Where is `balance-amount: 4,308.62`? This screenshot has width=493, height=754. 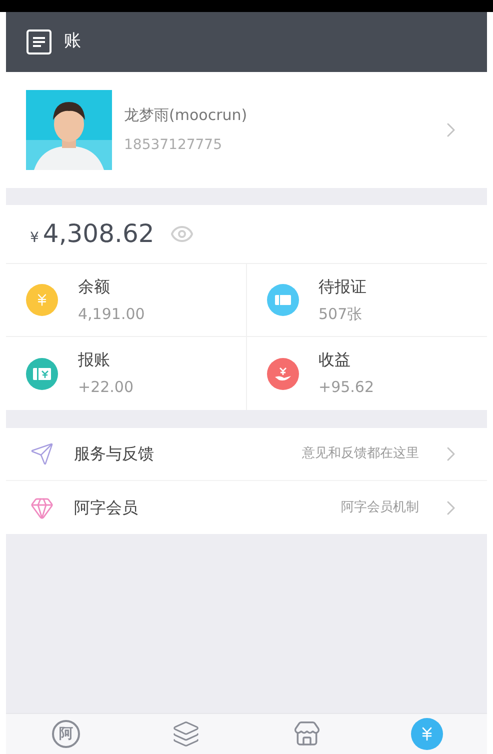
balance-amount: 4,308.62 is located at coordinates (98, 234).